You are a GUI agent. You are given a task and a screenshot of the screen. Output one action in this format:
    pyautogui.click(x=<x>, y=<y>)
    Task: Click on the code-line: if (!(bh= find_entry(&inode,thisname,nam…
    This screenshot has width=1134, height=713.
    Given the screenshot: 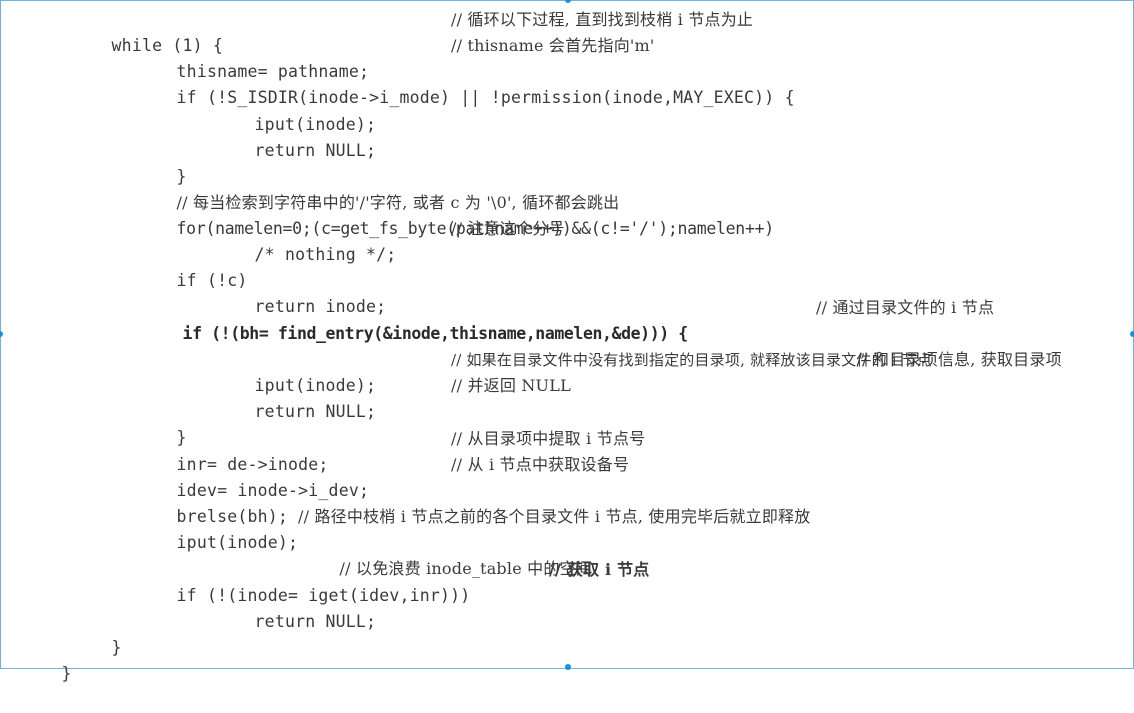 What is the action you would take?
    pyautogui.click(x=568, y=319)
    